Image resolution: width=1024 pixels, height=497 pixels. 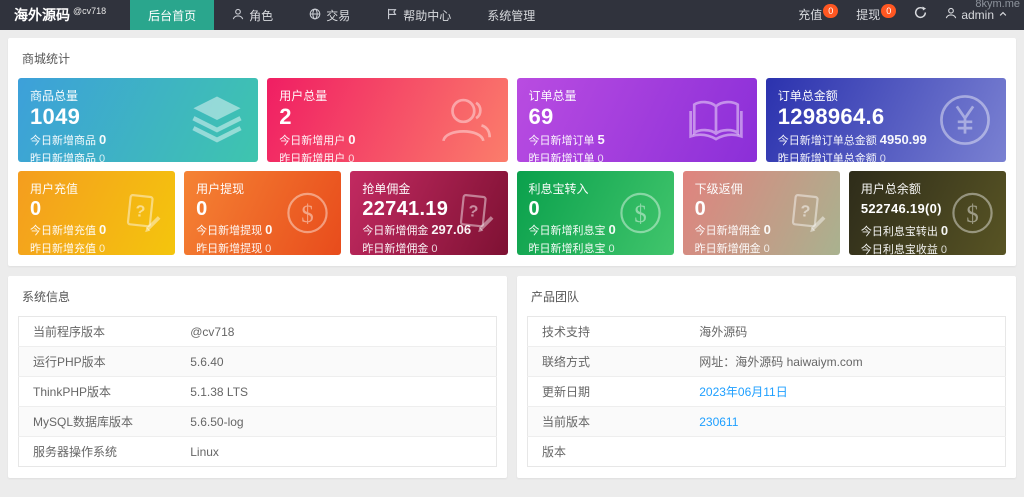 What do you see at coordinates (336, 361) in the screenshot?
I see `info-value: 5.6.40` at bounding box center [336, 361].